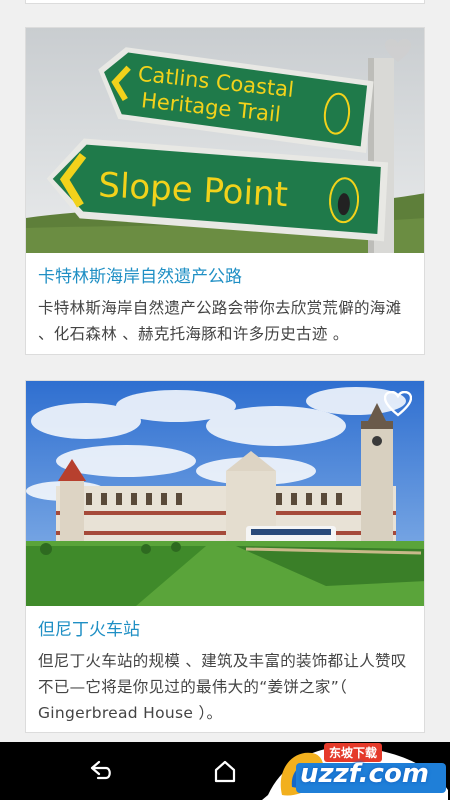 This screenshot has height=800, width=450. What do you see at coordinates (364, 774) in the screenshot?
I see `watermark-main-text: uzzf.com` at bounding box center [364, 774].